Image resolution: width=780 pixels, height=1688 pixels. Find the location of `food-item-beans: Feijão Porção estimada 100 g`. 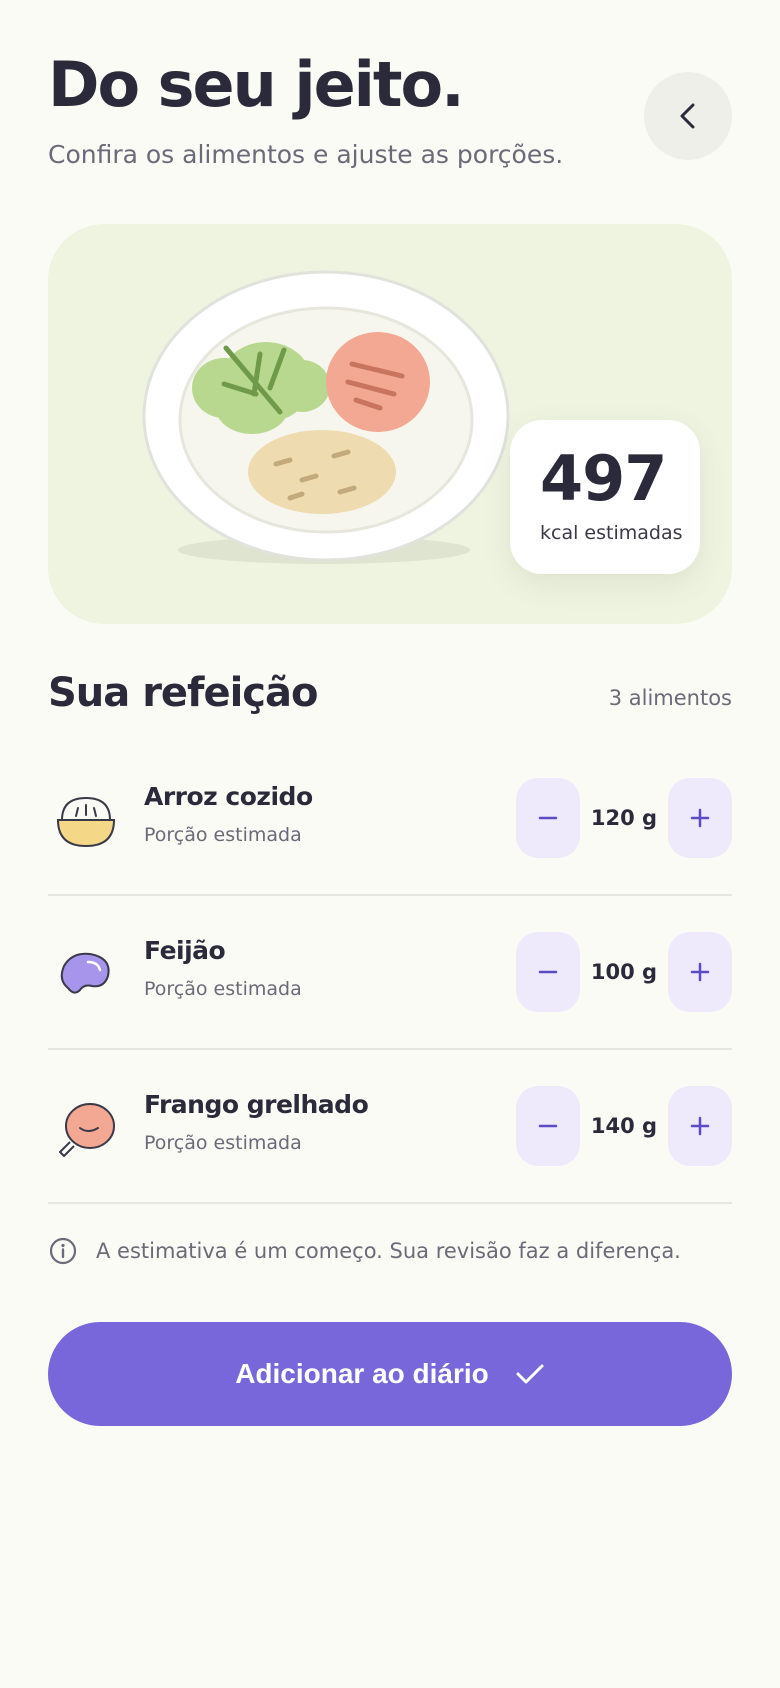

food-item-beans: Feijão Porção estimada 100 g is located at coordinates (390, 973).